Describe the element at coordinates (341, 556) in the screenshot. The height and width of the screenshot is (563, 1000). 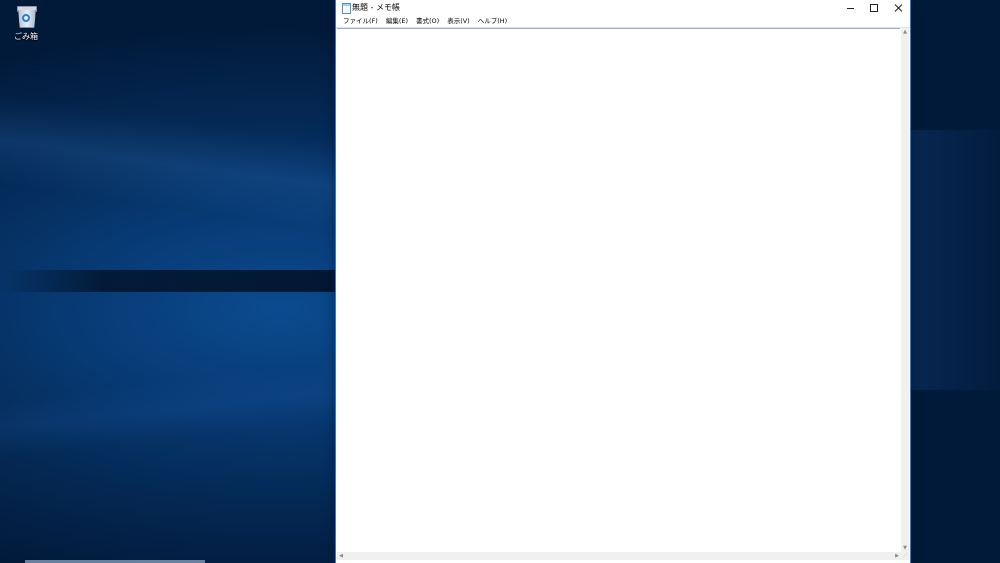
I see `scroll-left-icon: ◀` at that location.